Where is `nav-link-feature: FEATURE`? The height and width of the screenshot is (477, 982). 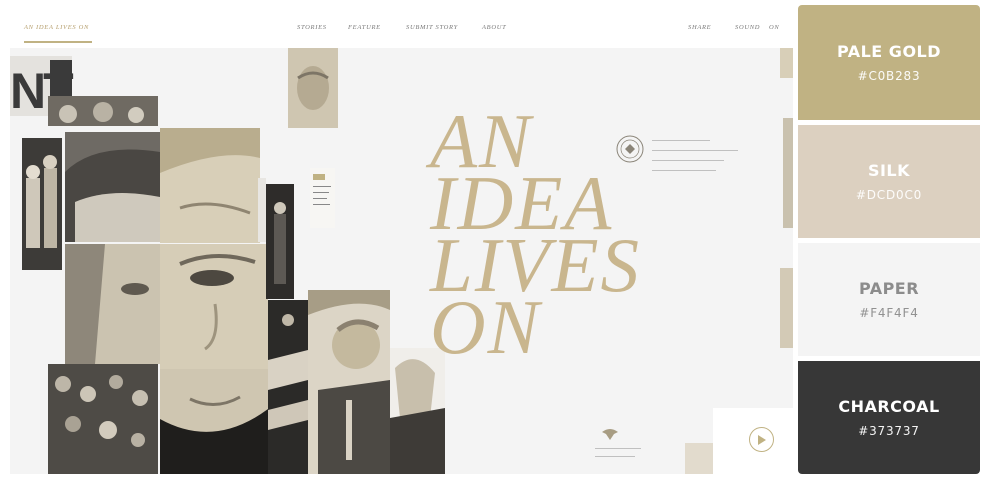
nav-link-feature: FEATURE is located at coordinates (364, 27).